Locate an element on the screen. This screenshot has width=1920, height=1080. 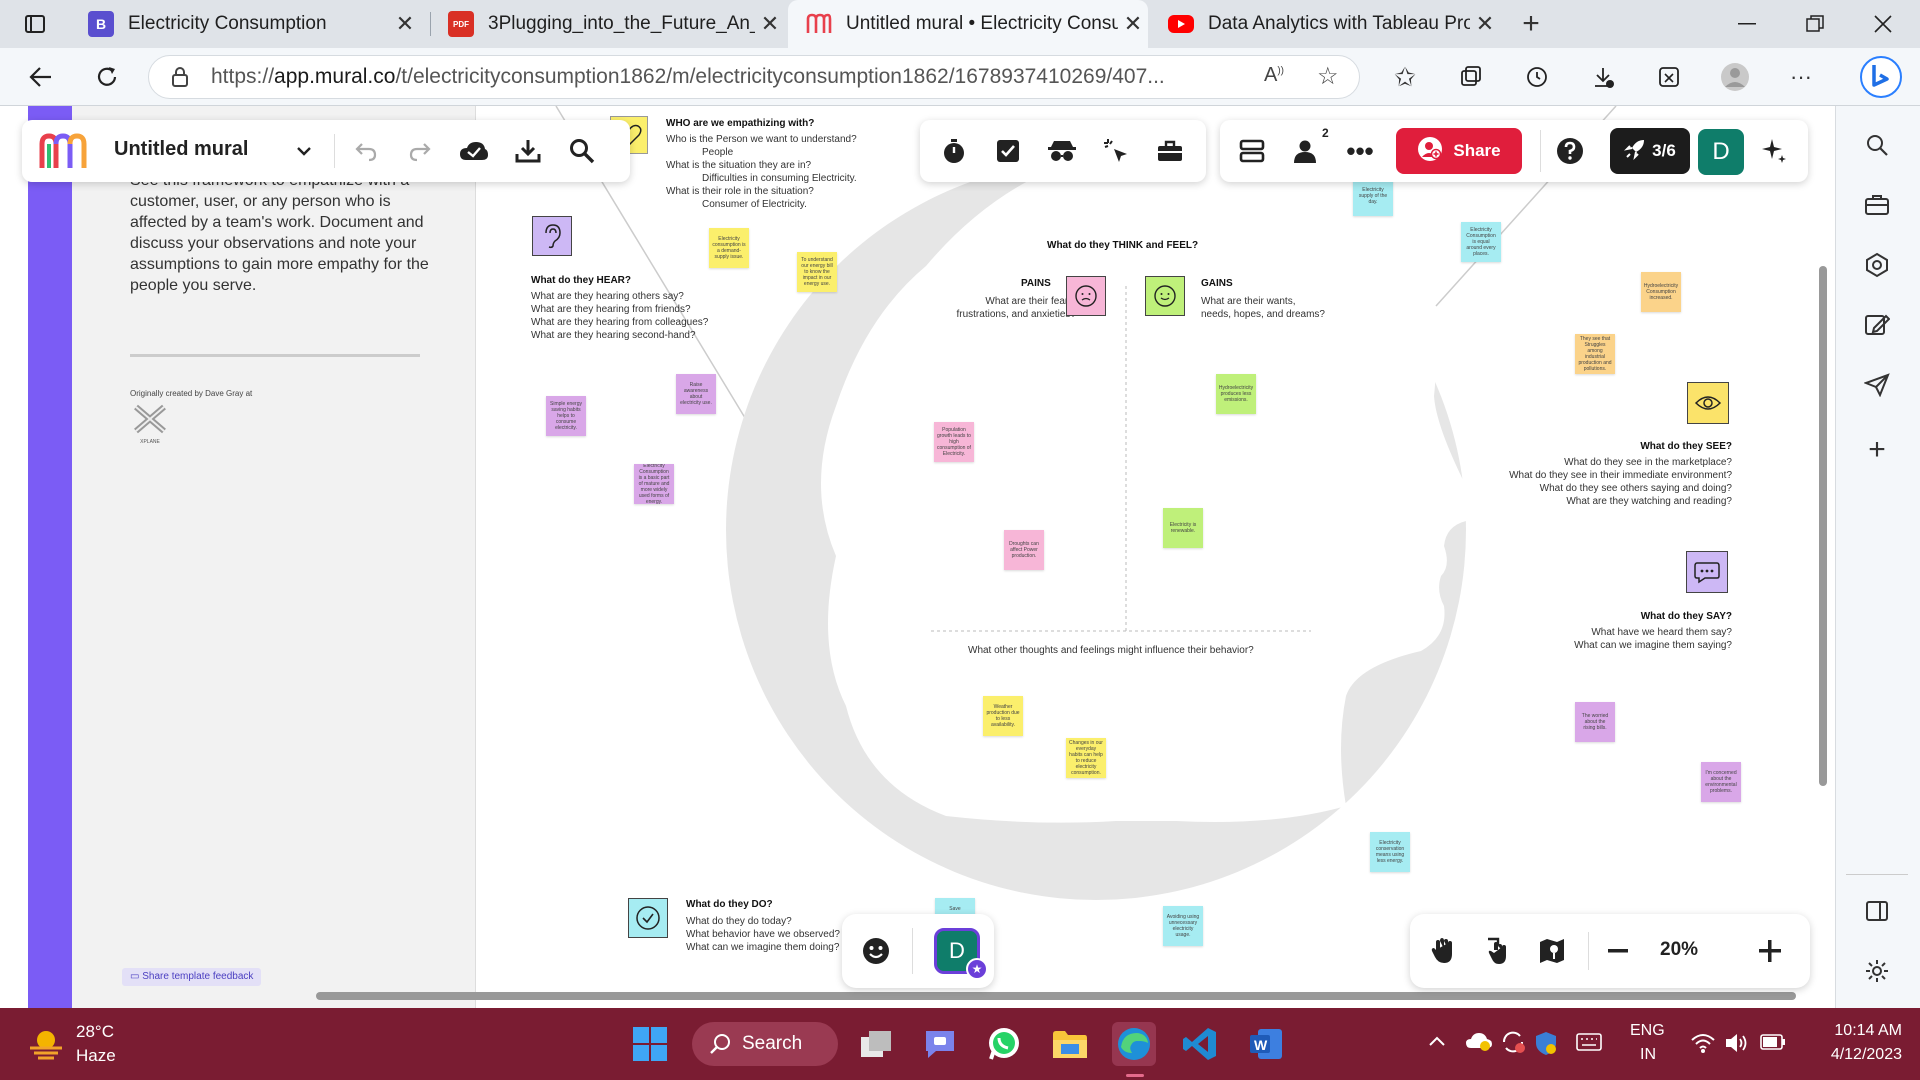
whatsapp-icon is located at coordinates (1004, 1044).